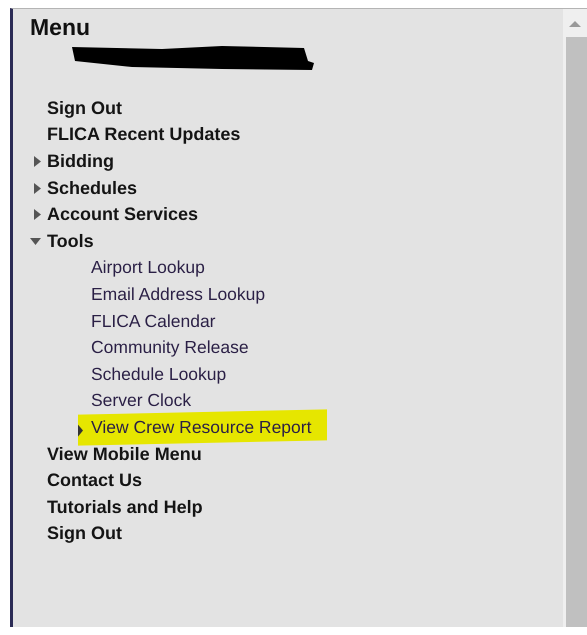 The height and width of the screenshot is (635, 587). I want to click on submenu-item: View Crew Resource Report, so click(203, 427).